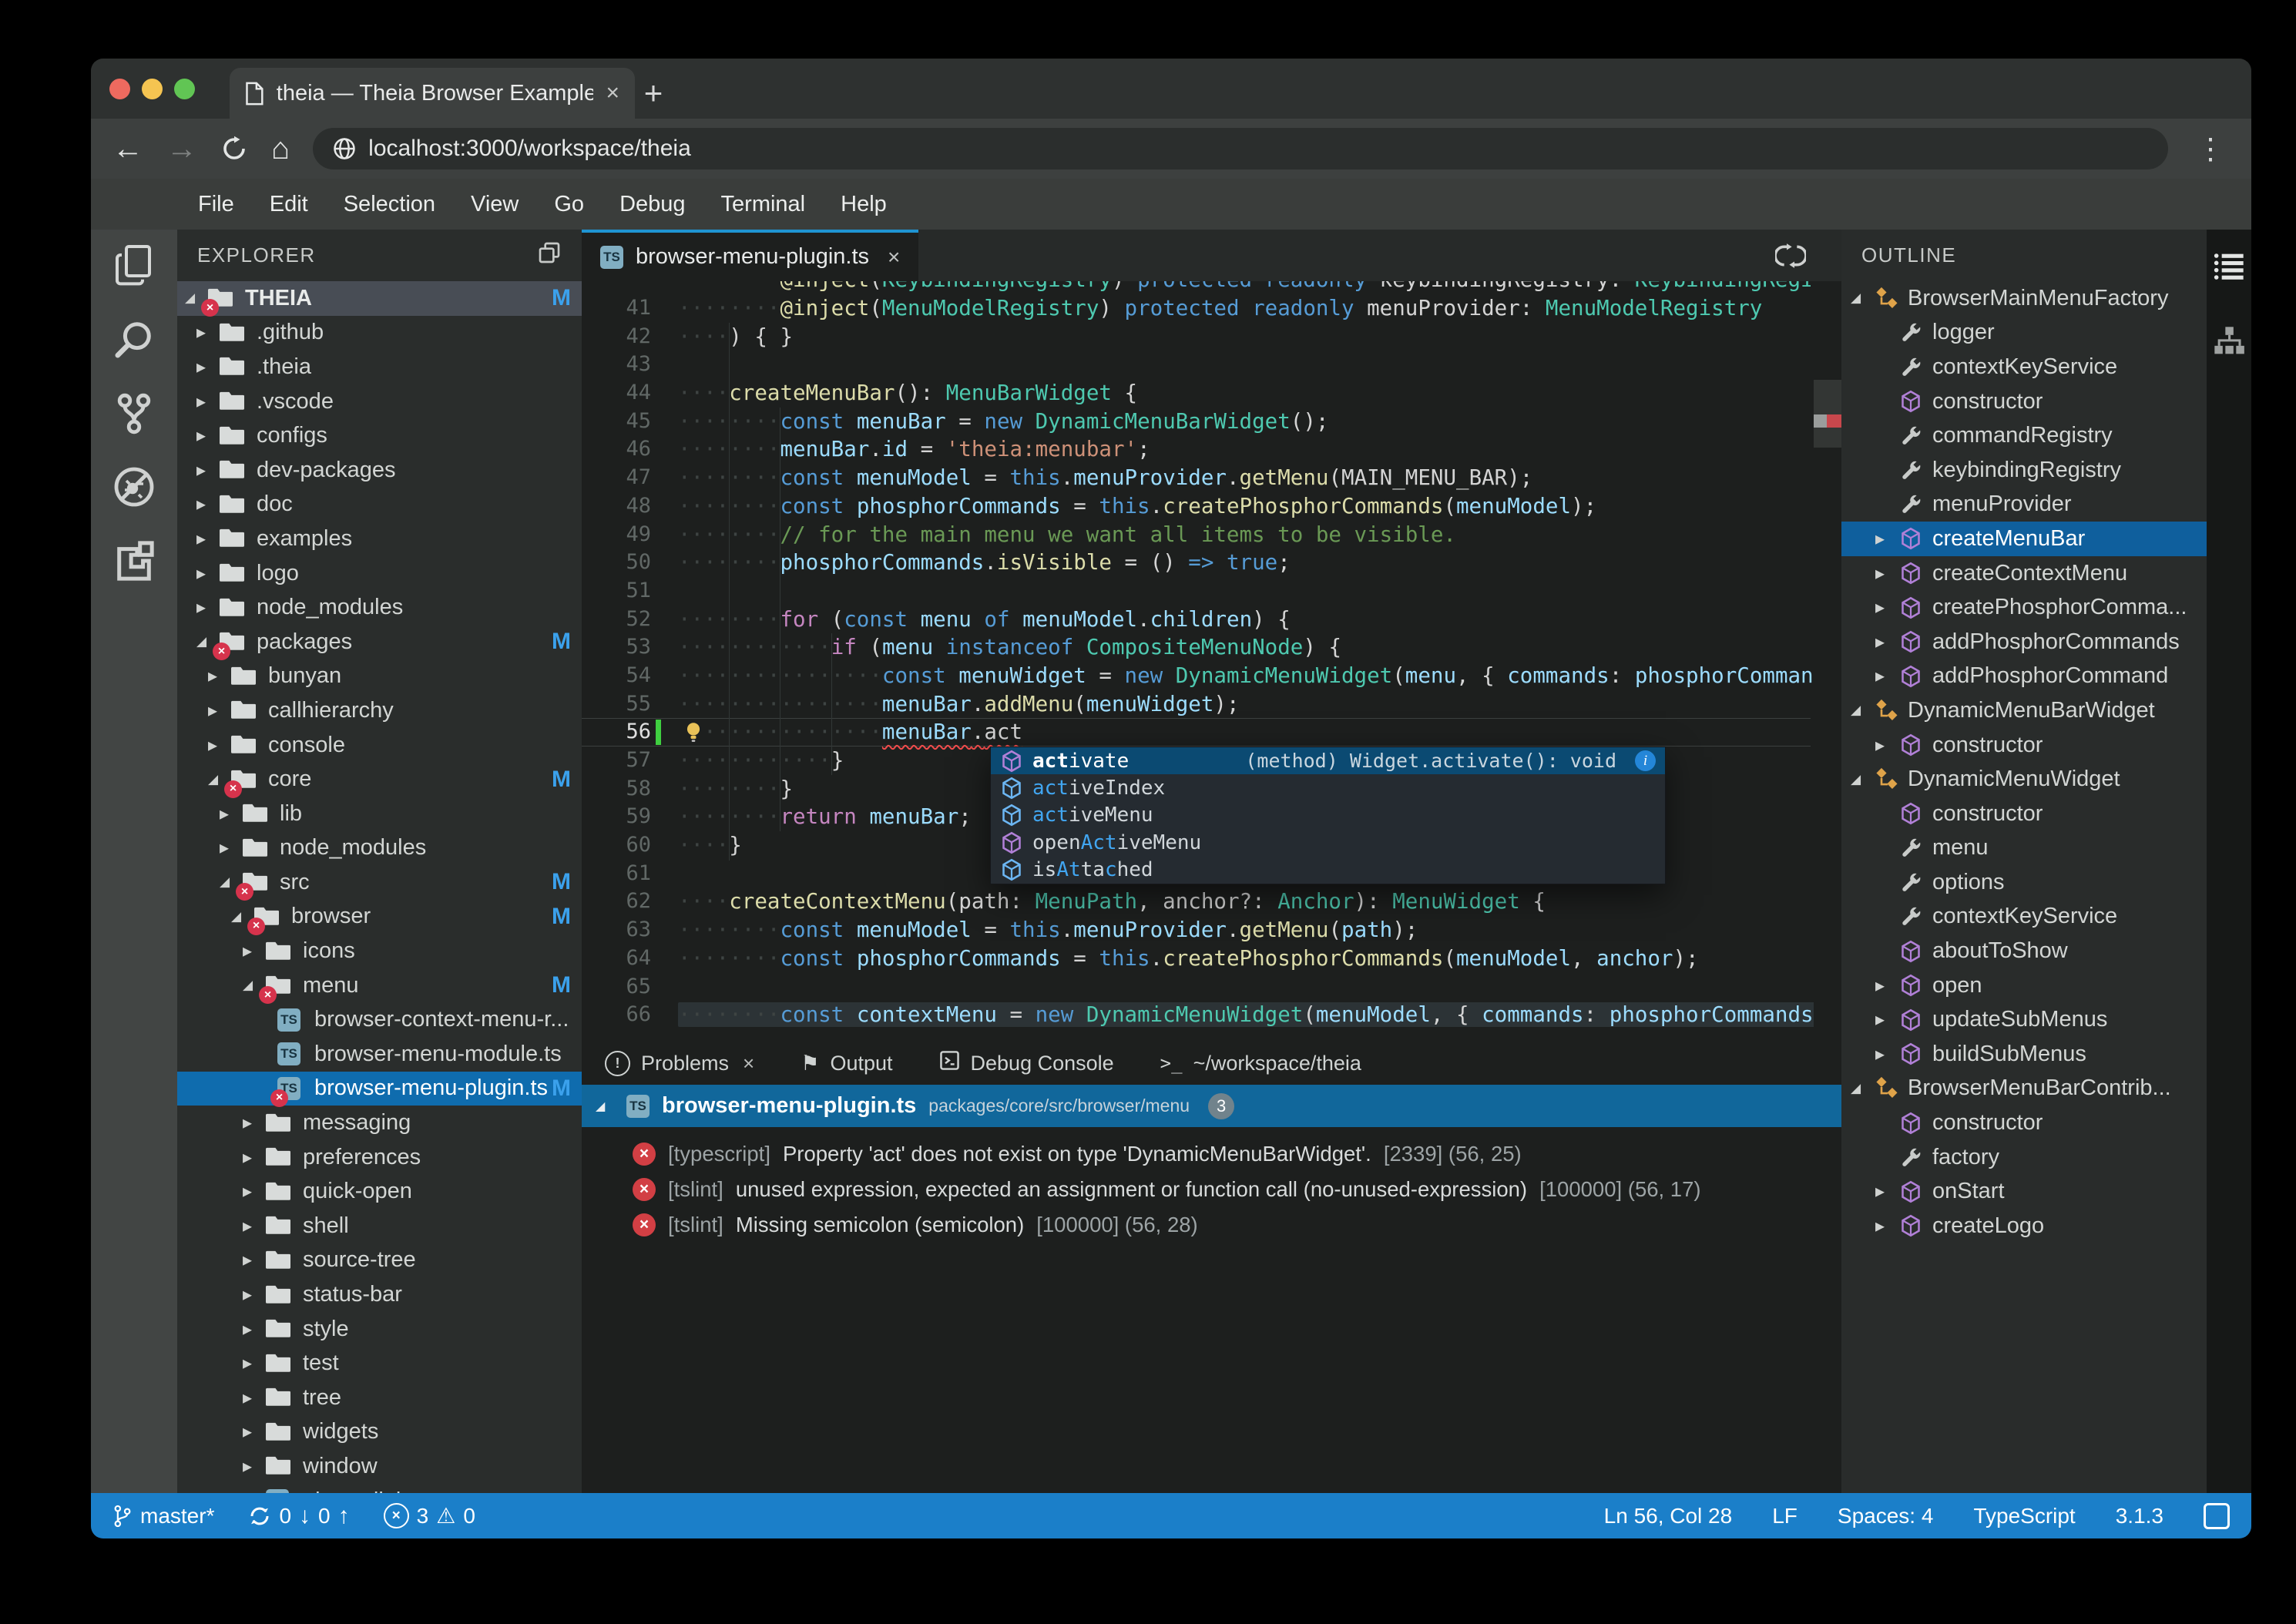 This screenshot has height=1624, width=2296. I want to click on info-icon: i, so click(1646, 761).